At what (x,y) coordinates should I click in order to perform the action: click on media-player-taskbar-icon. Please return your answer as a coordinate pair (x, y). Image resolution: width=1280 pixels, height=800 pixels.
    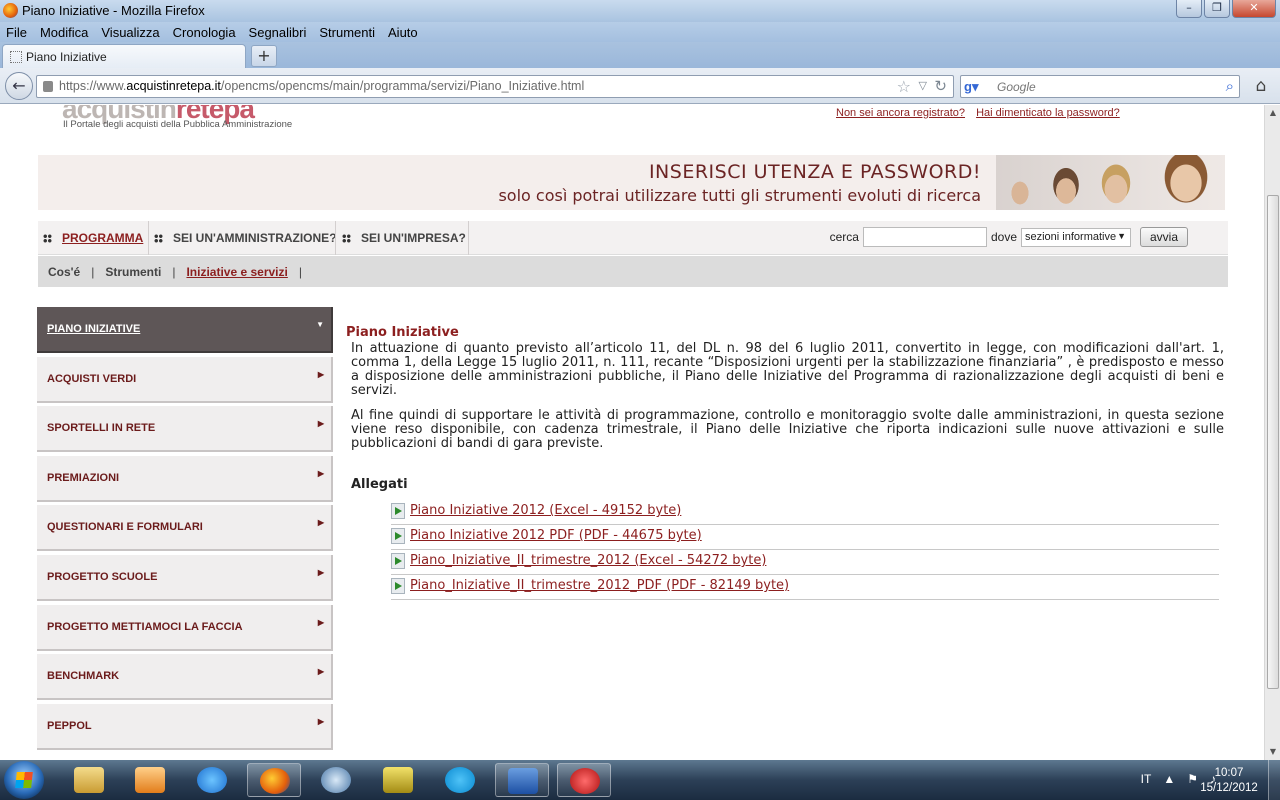
    Looking at the image, I should click on (150, 780).